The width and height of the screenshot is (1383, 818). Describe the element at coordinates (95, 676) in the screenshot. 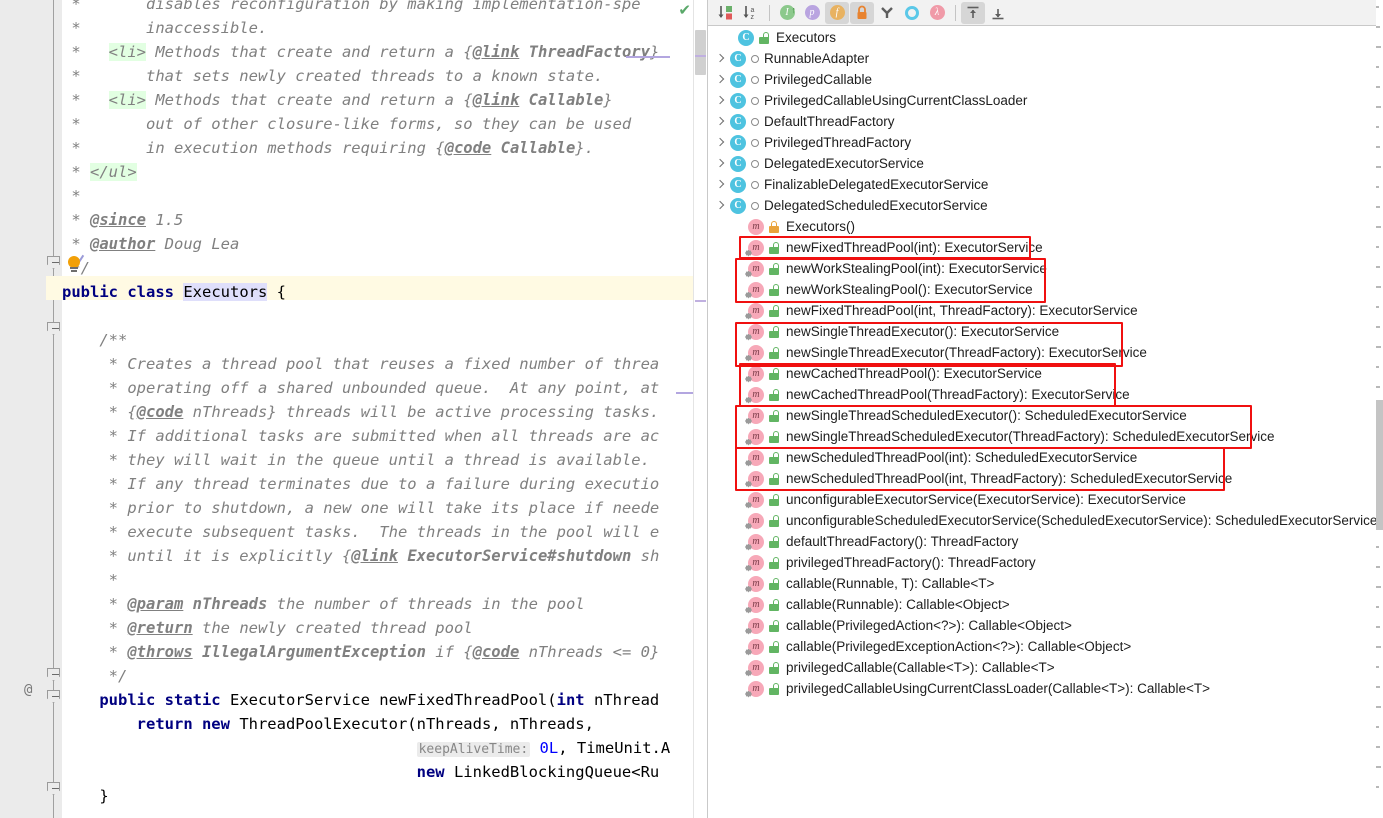

I see `code-line: */` at that location.